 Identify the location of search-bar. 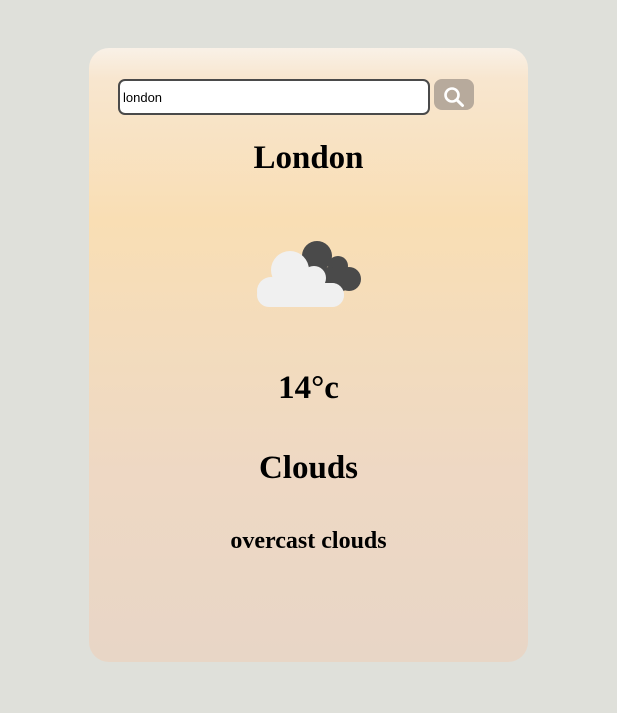
(298, 97).